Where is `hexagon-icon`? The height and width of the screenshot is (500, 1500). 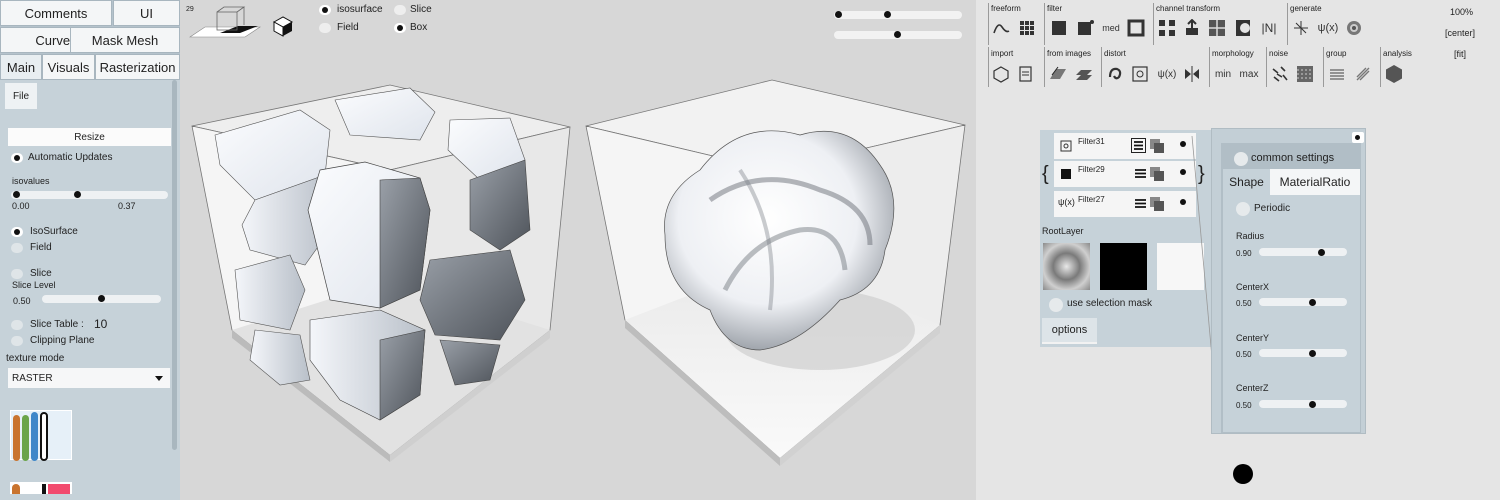 hexagon-icon is located at coordinates (1394, 74).